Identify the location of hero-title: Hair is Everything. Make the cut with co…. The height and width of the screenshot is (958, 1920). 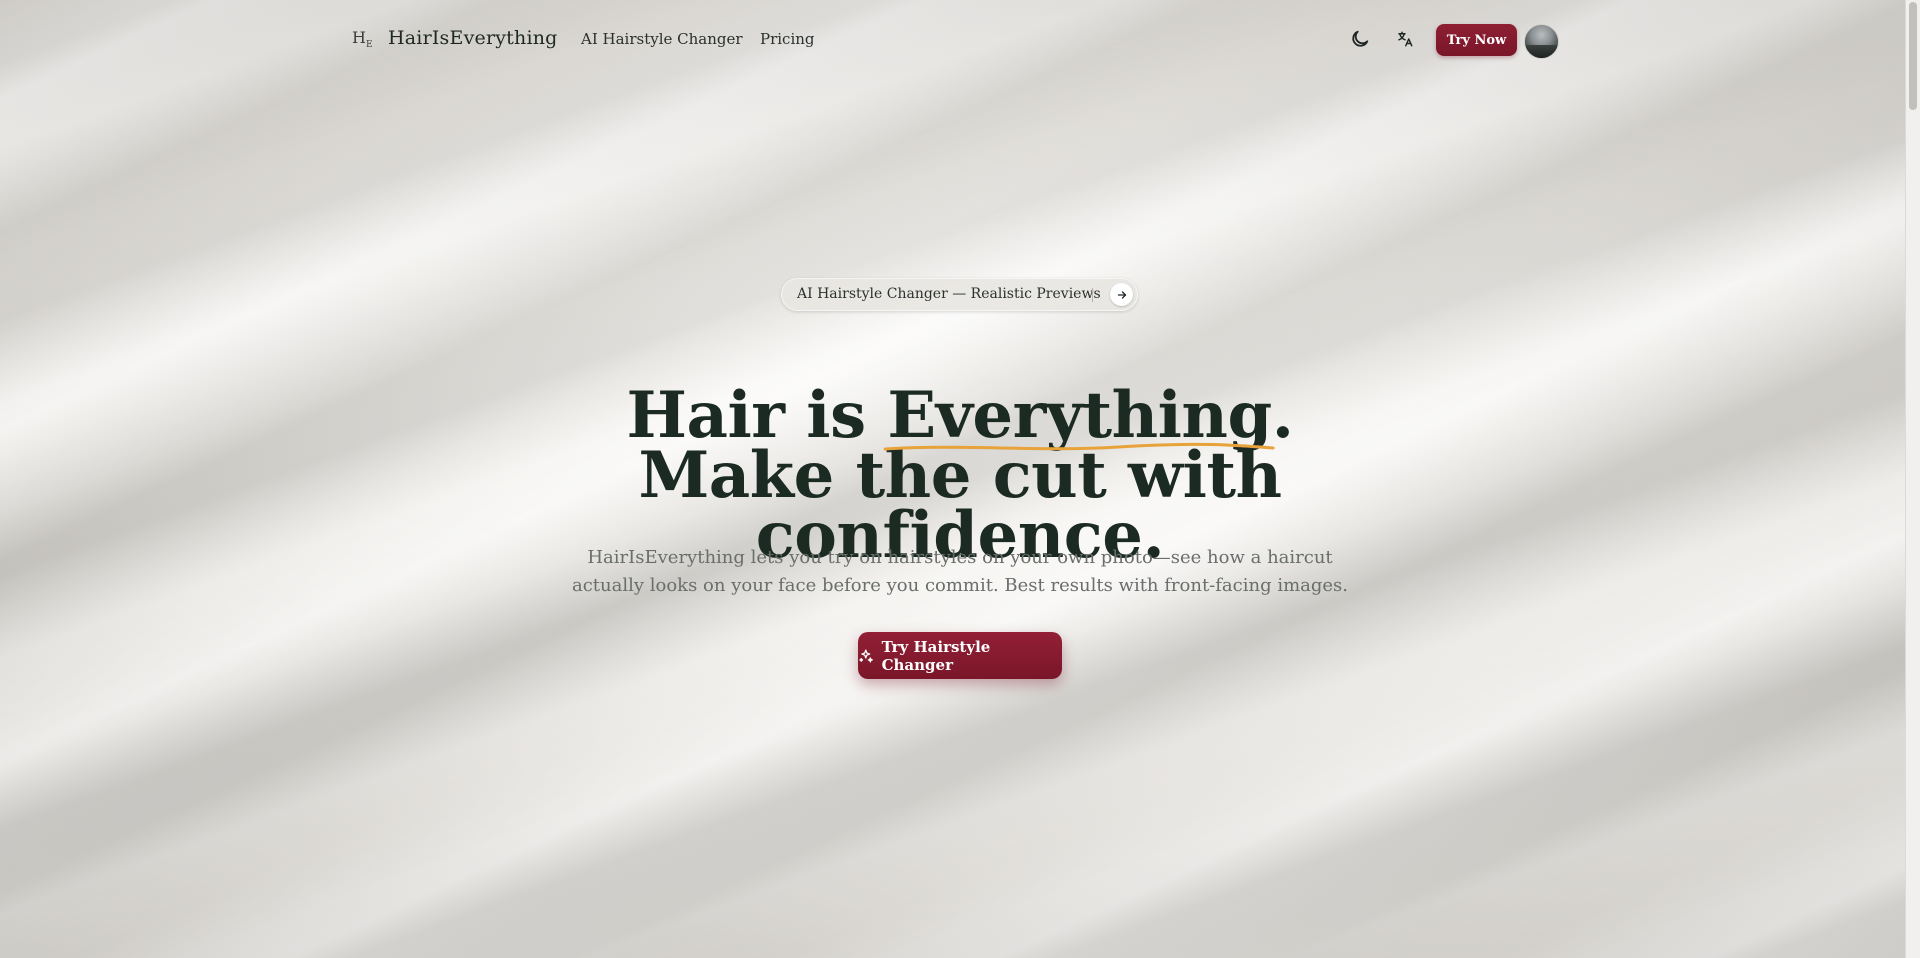
(960, 476).